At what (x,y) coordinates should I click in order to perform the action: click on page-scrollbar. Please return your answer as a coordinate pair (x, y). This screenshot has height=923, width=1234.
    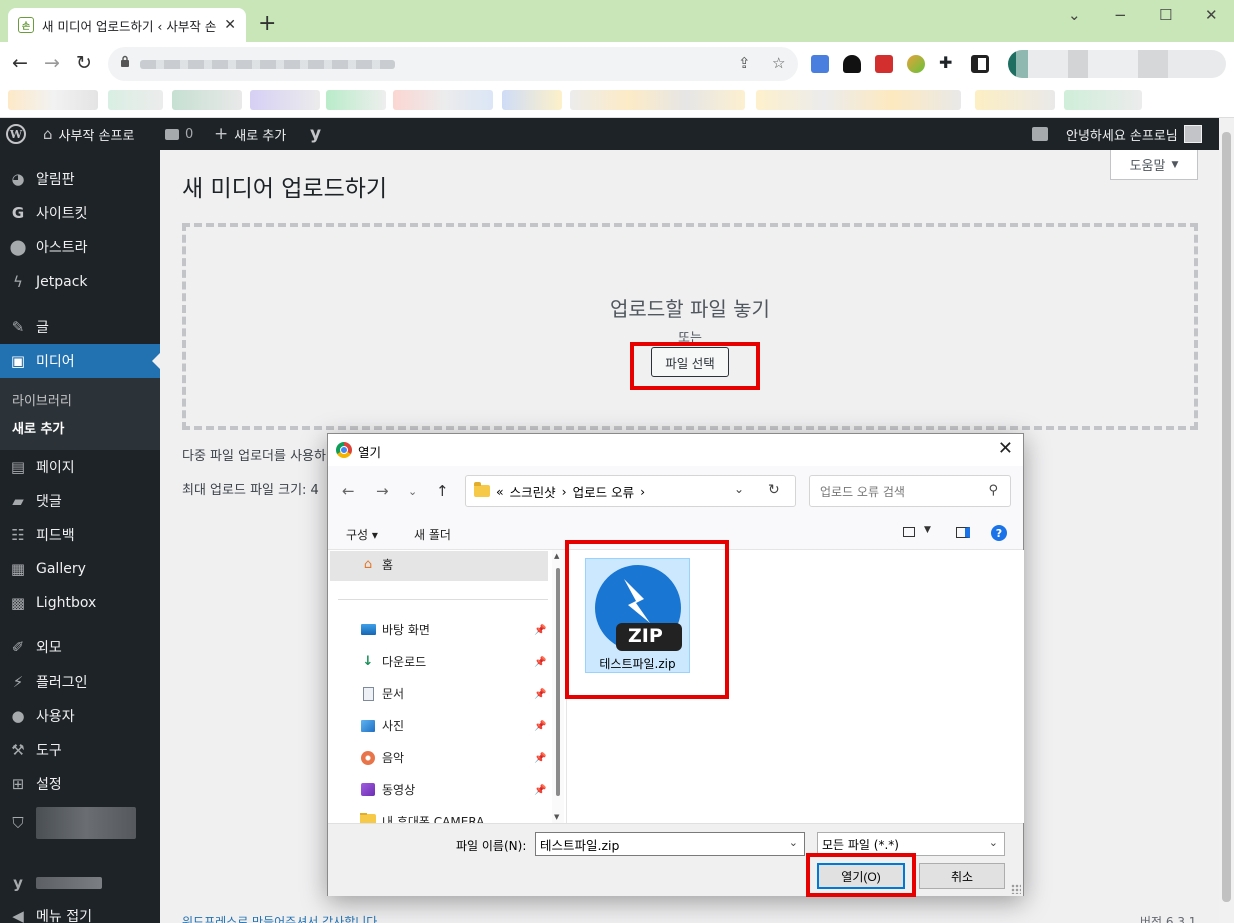
    Looking at the image, I should click on (1226, 520).